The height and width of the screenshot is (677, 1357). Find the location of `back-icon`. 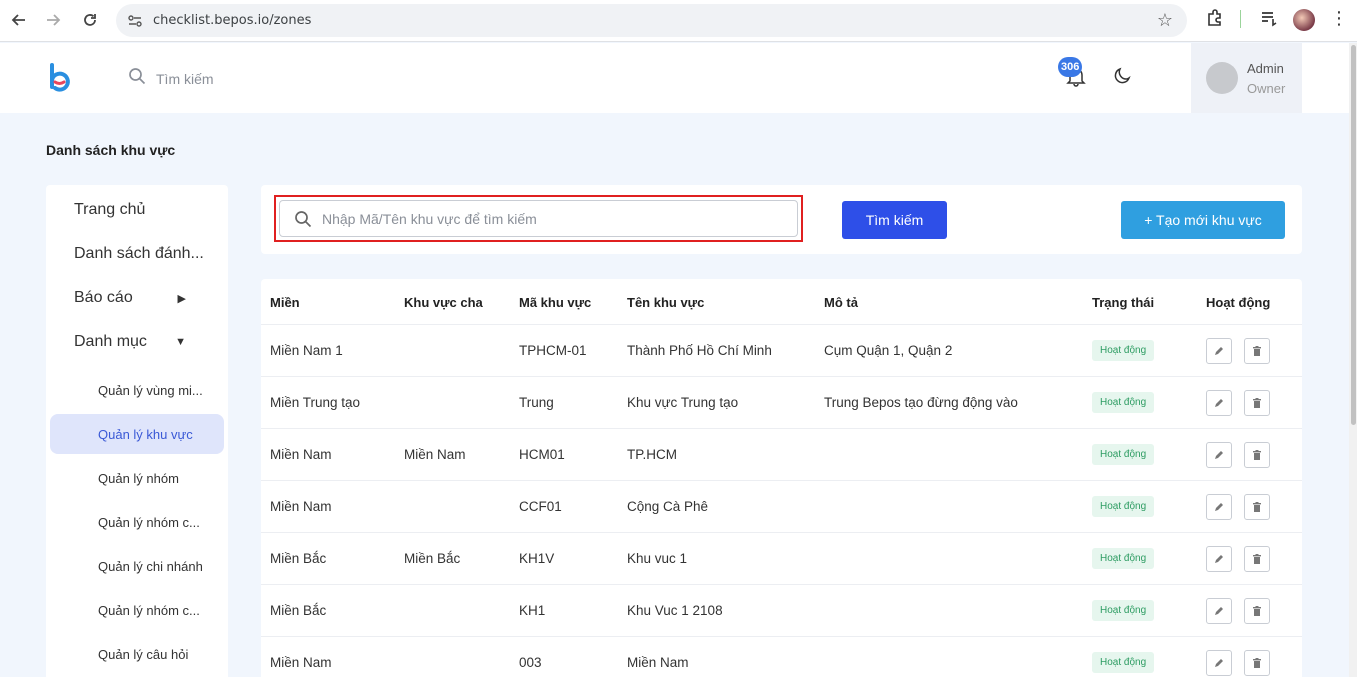

back-icon is located at coordinates (19, 20).